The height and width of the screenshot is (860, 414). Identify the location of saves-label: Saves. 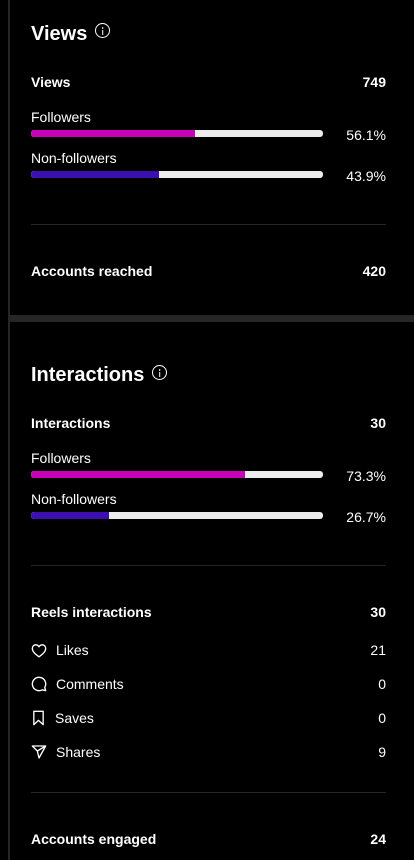
(74, 718).